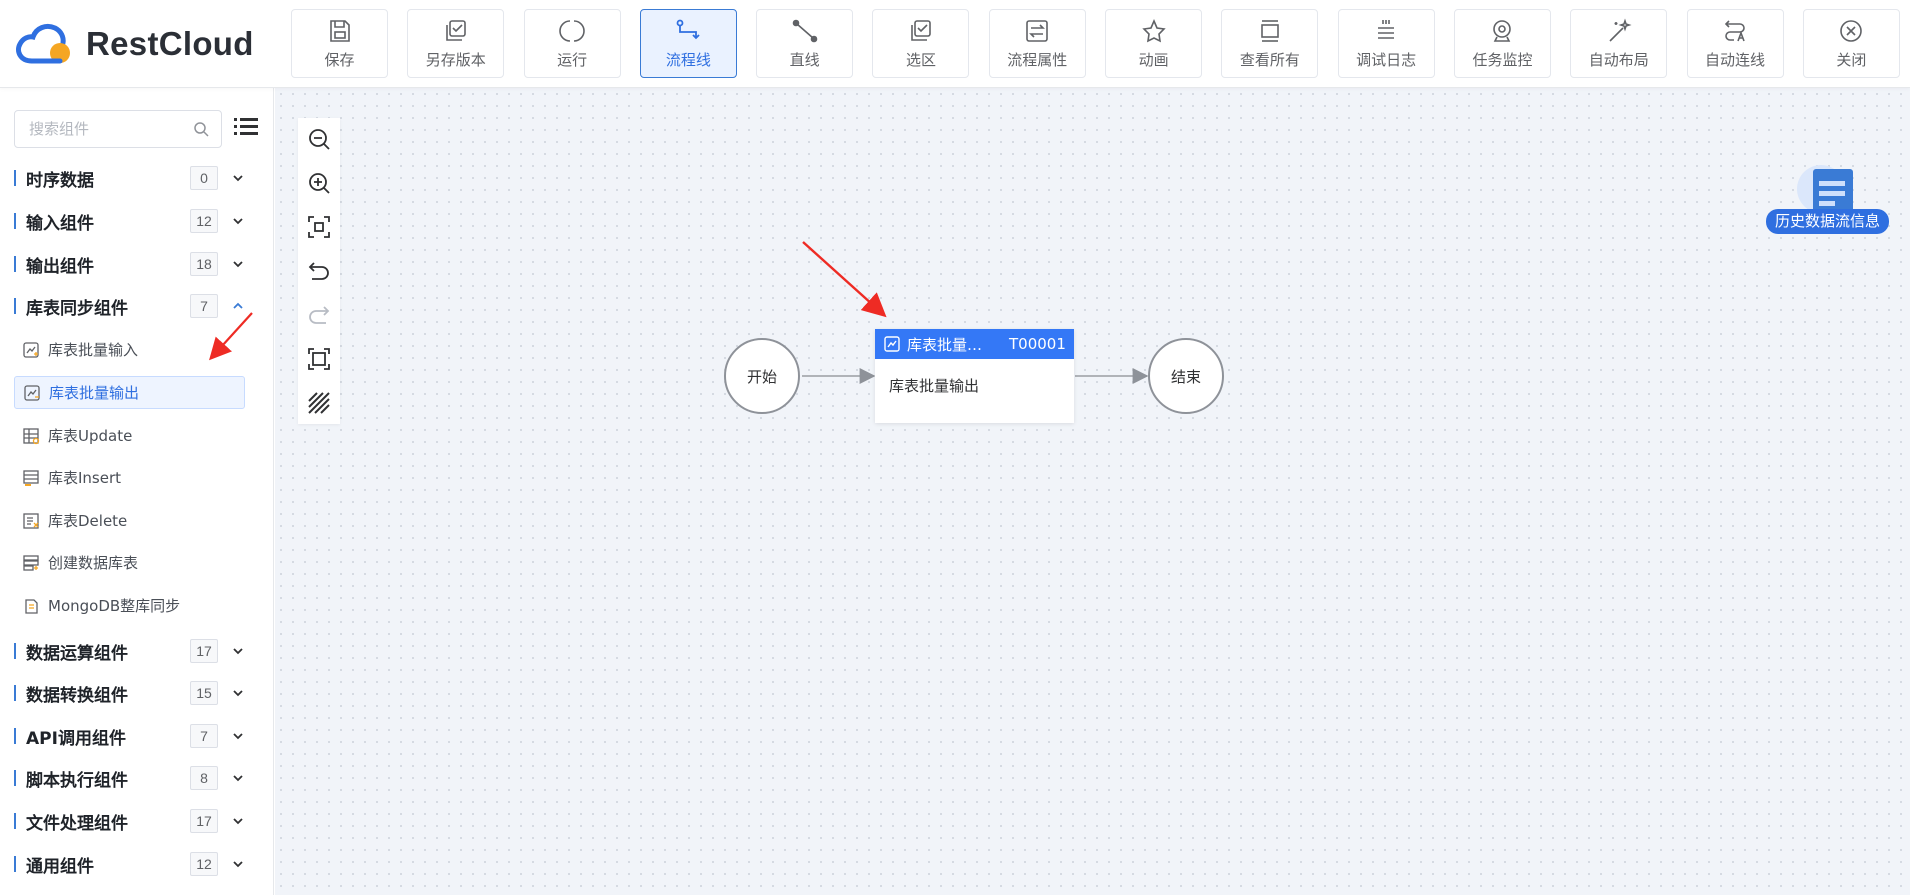  What do you see at coordinates (137, 821) in the screenshot?
I see `category-file-process: 文件处理组件 17` at bounding box center [137, 821].